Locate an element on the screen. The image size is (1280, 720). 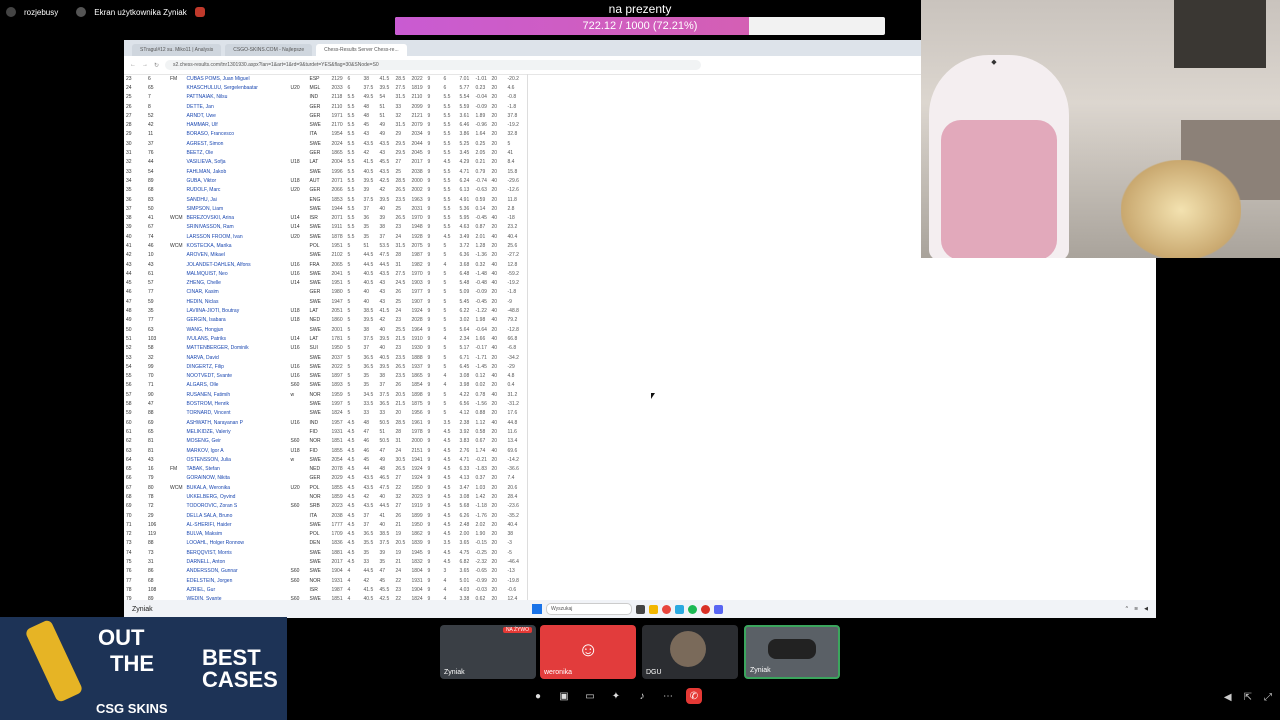
player-name-link: BERQQVIST, Morris is located at coordinates (237, 552).